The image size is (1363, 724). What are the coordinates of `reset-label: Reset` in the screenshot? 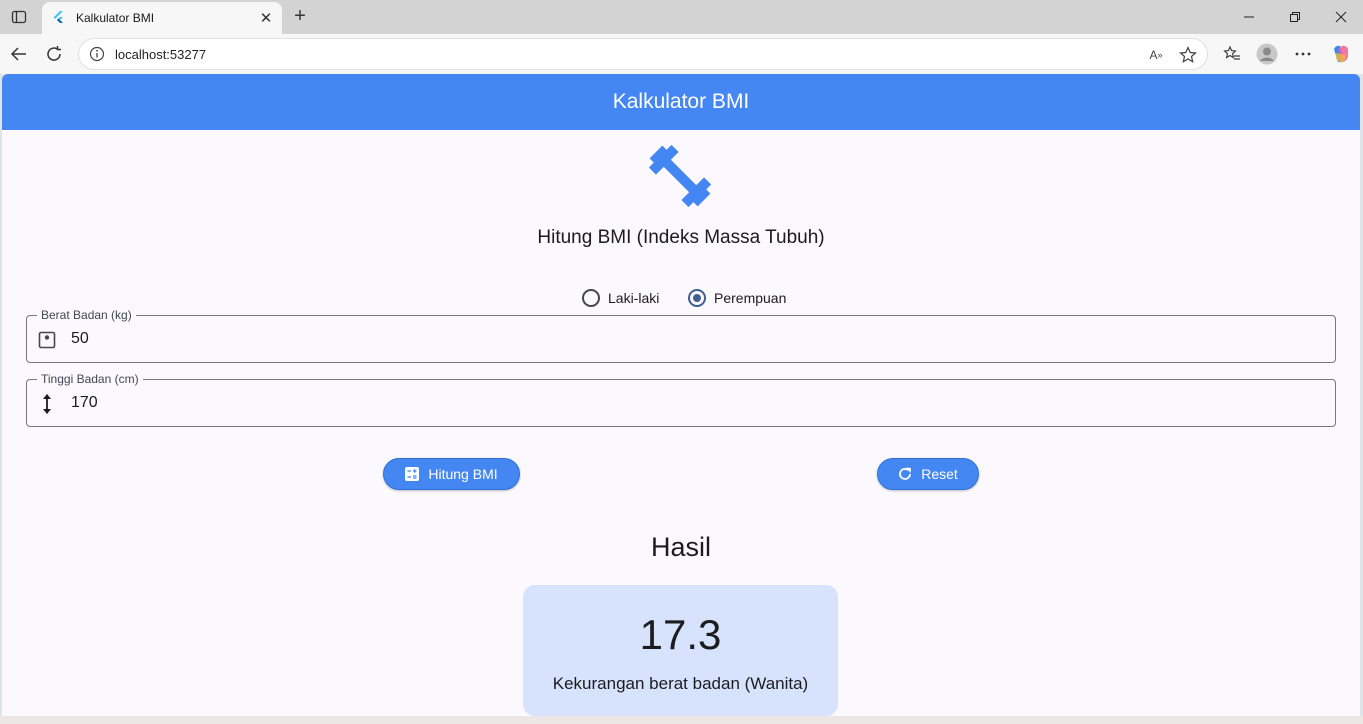 It's located at (939, 474).